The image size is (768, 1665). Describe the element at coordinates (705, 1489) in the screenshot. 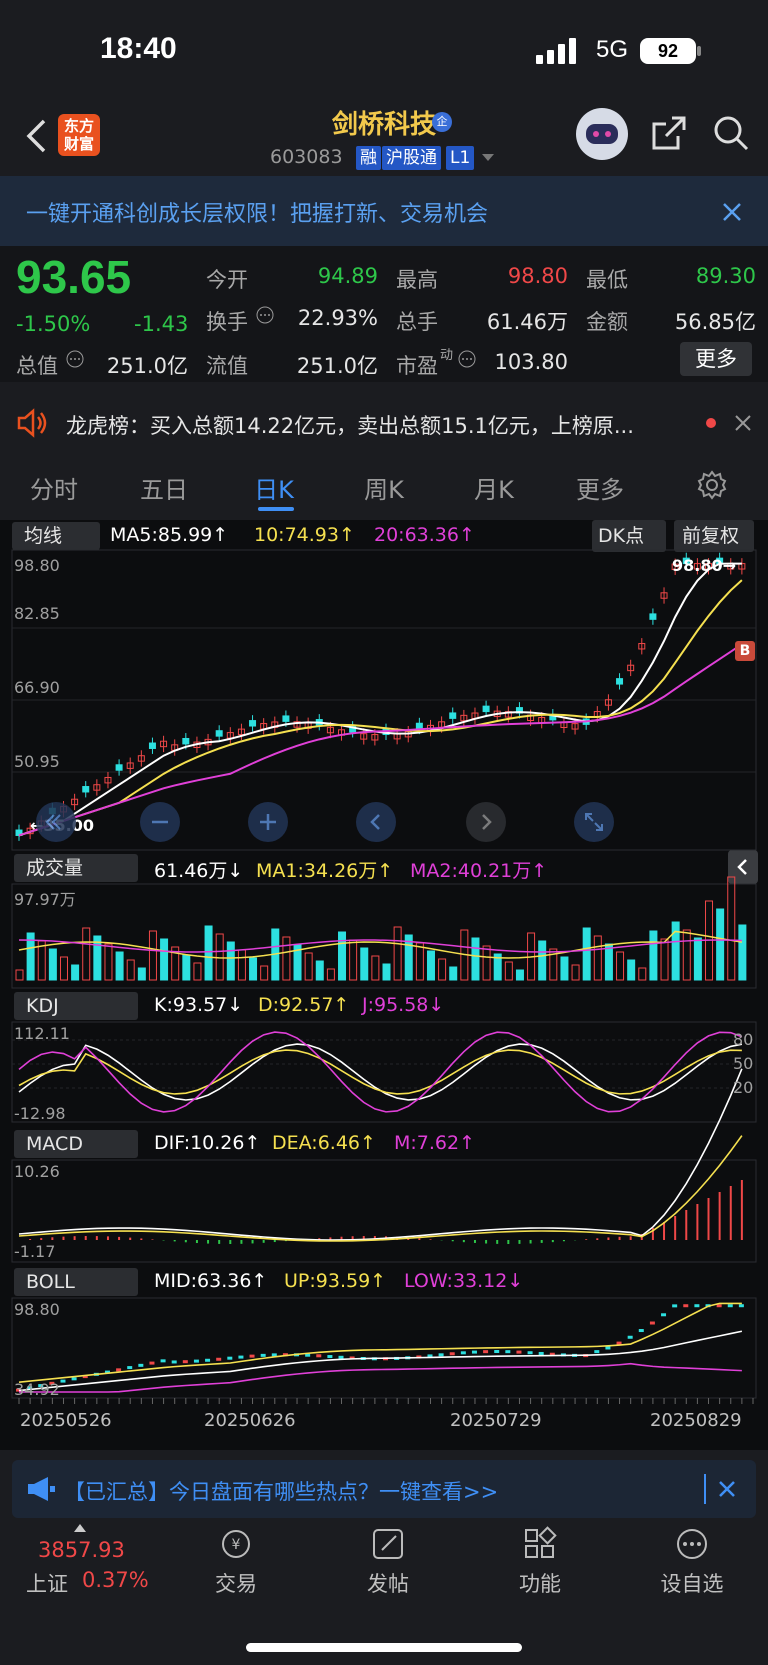

I see `banner-divider` at that location.